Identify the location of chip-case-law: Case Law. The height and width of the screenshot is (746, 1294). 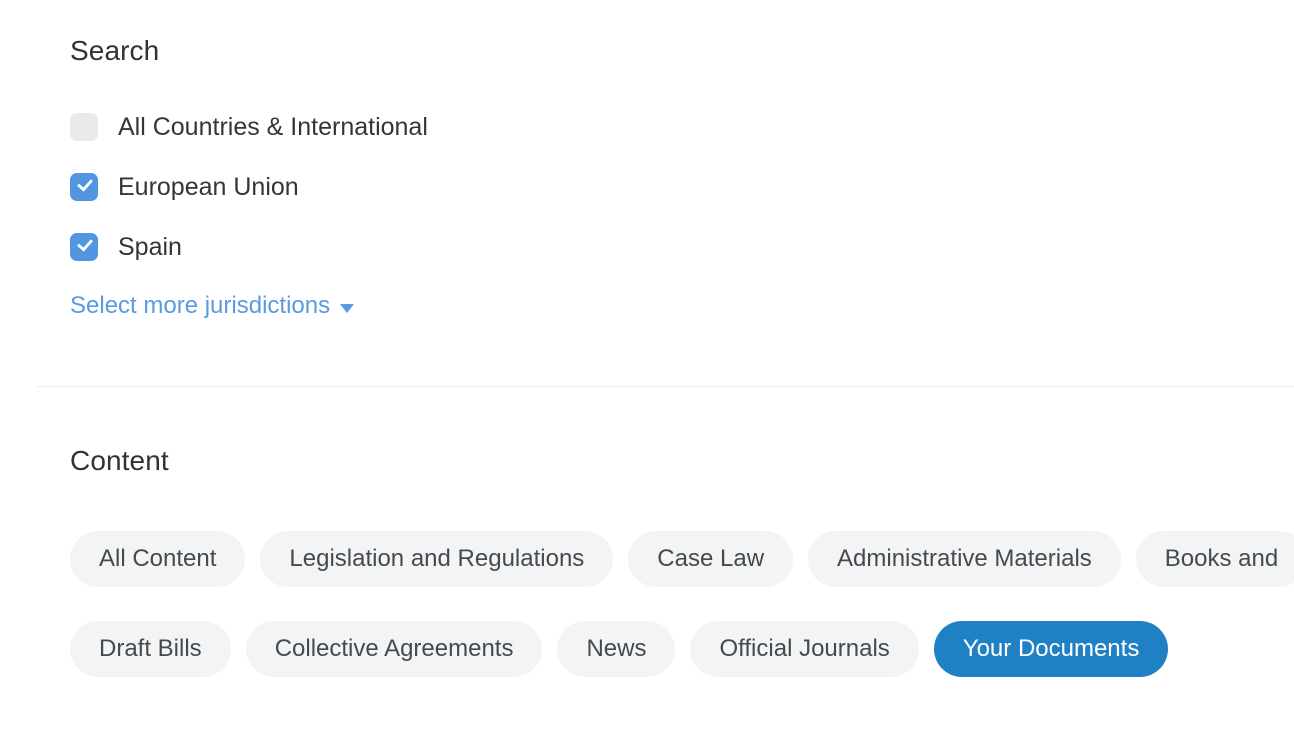
(711, 559).